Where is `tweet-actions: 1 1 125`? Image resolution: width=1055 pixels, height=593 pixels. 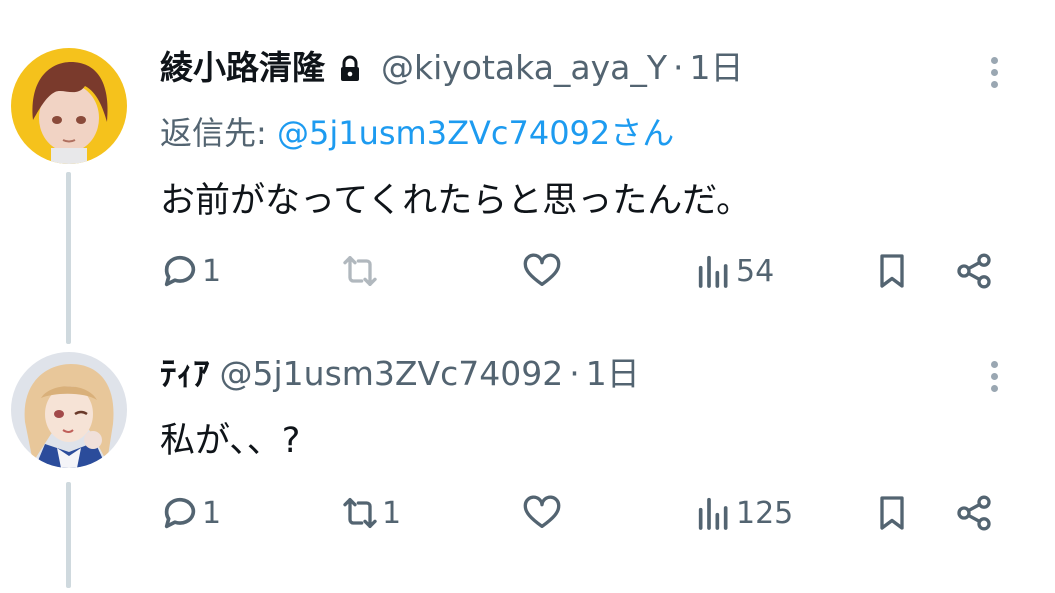 tweet-actions: 1 1 125 is located at coordinates (582, 513).